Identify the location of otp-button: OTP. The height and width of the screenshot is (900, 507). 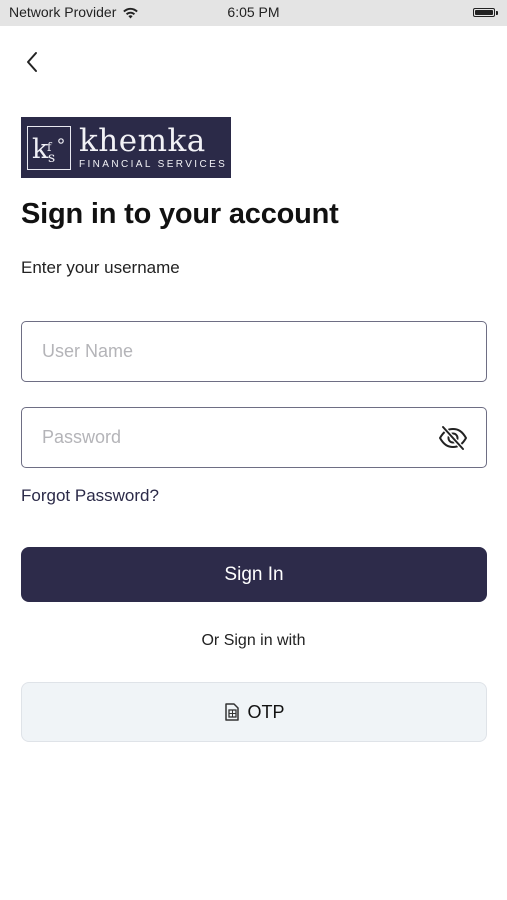
(254, 712).